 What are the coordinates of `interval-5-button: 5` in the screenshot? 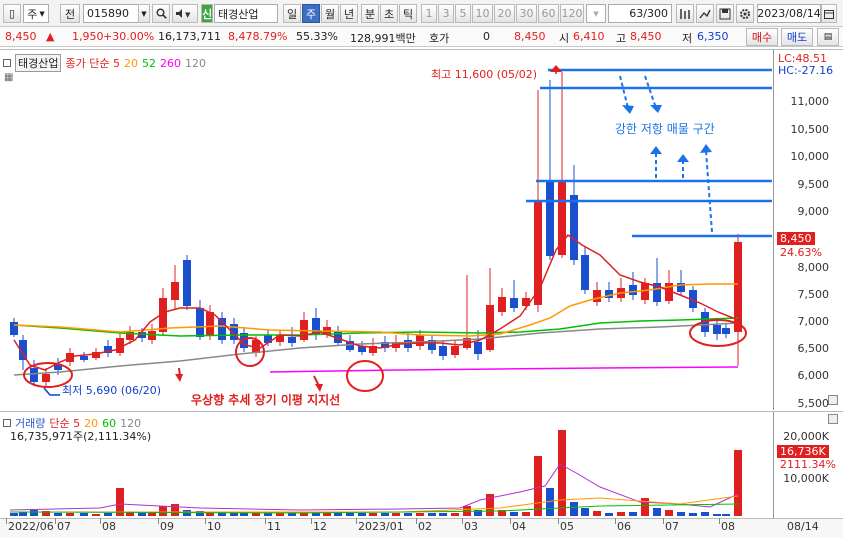 It's located at (463, 13).